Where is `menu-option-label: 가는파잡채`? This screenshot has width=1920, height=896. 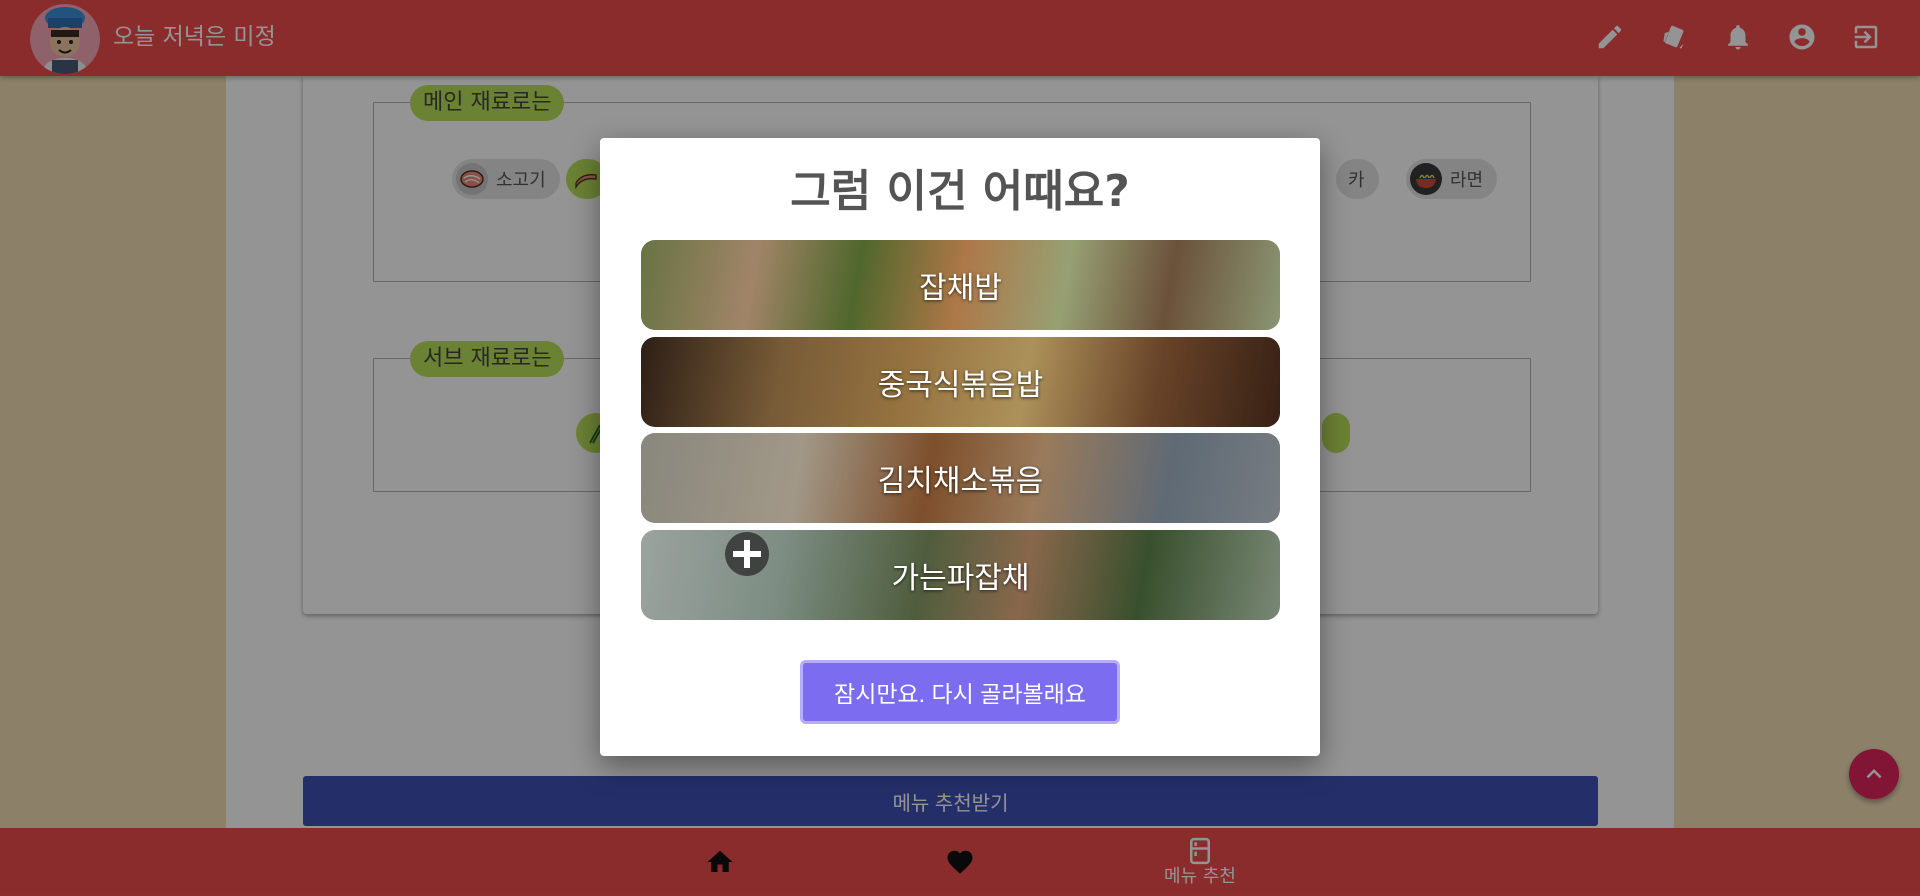 menu-option-label: 가는파잡채 is located at coordinates (960, 578).